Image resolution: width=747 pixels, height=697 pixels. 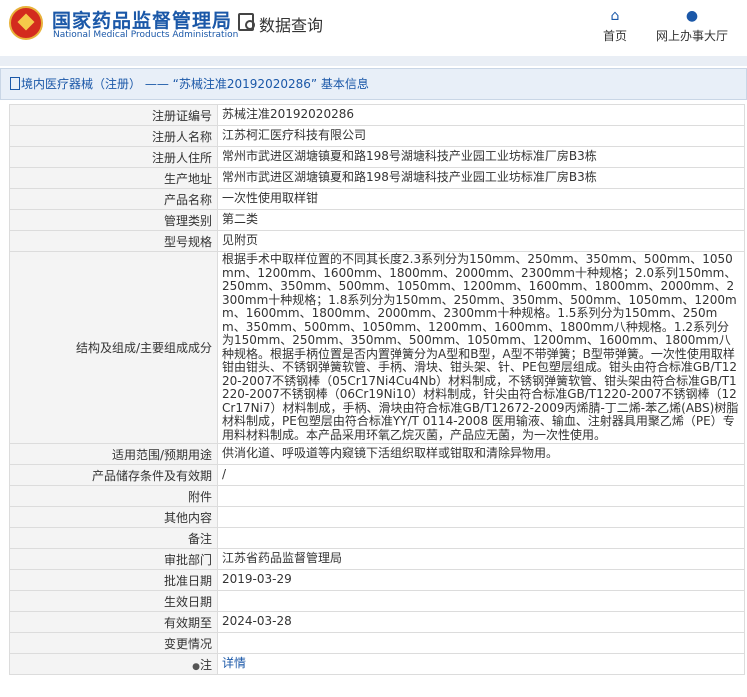 I want to click on table-row: 适用范围/预期用途 供消化道、呼吸道等内窥镜下活组织取样或钳取和清除异物用。, so click(x=377, y=454).